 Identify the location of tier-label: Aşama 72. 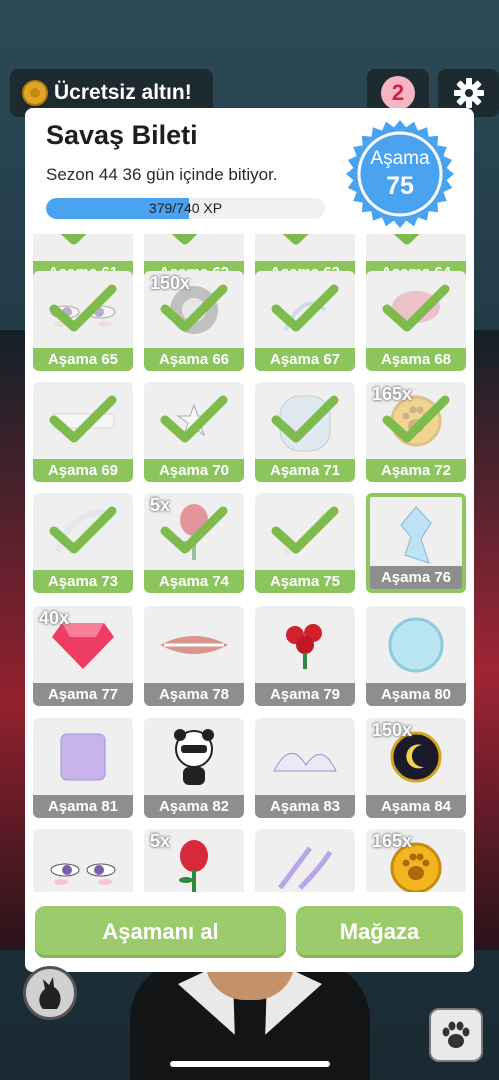
(416, 470).